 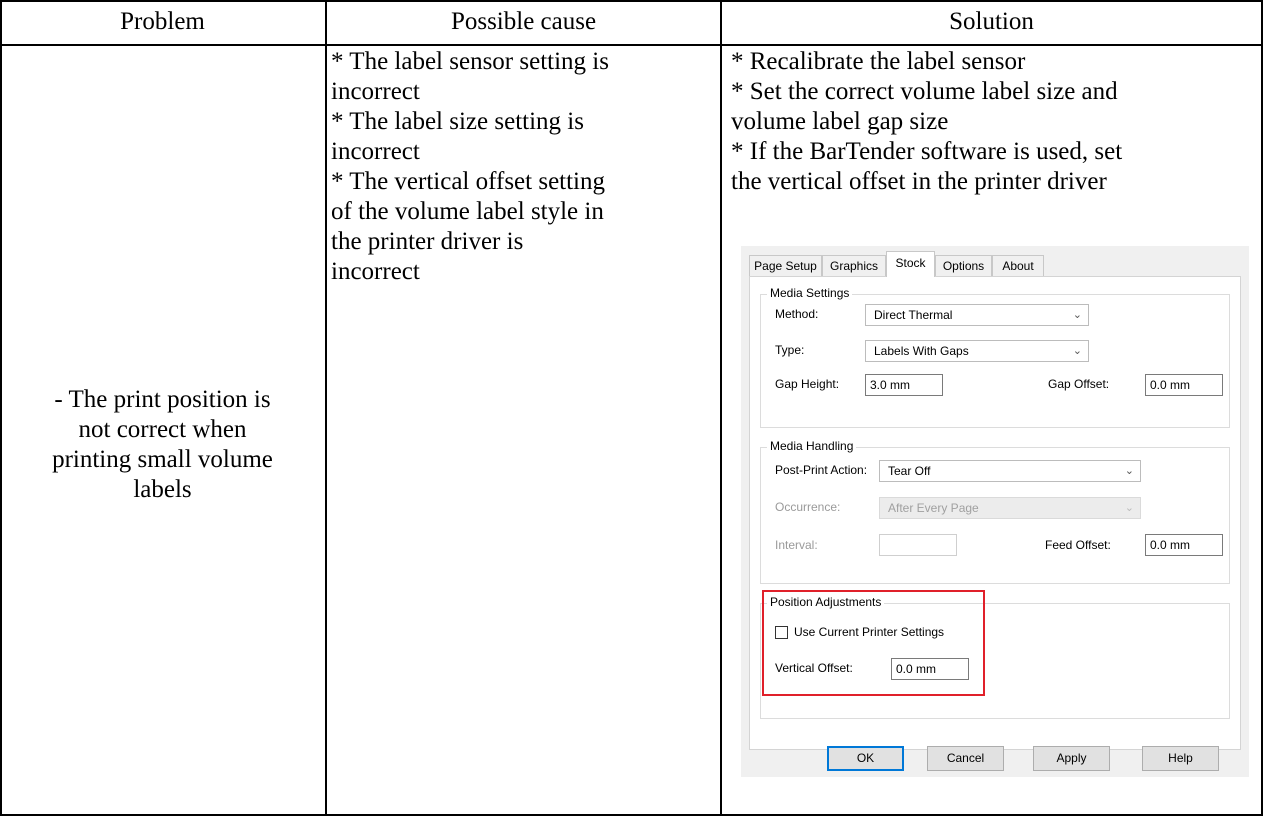 What do you see at coordinates (1078, 545) in the screenshot?
I see `feed-offset-label: Feed Offset:` at bounding box center [1078, 545].